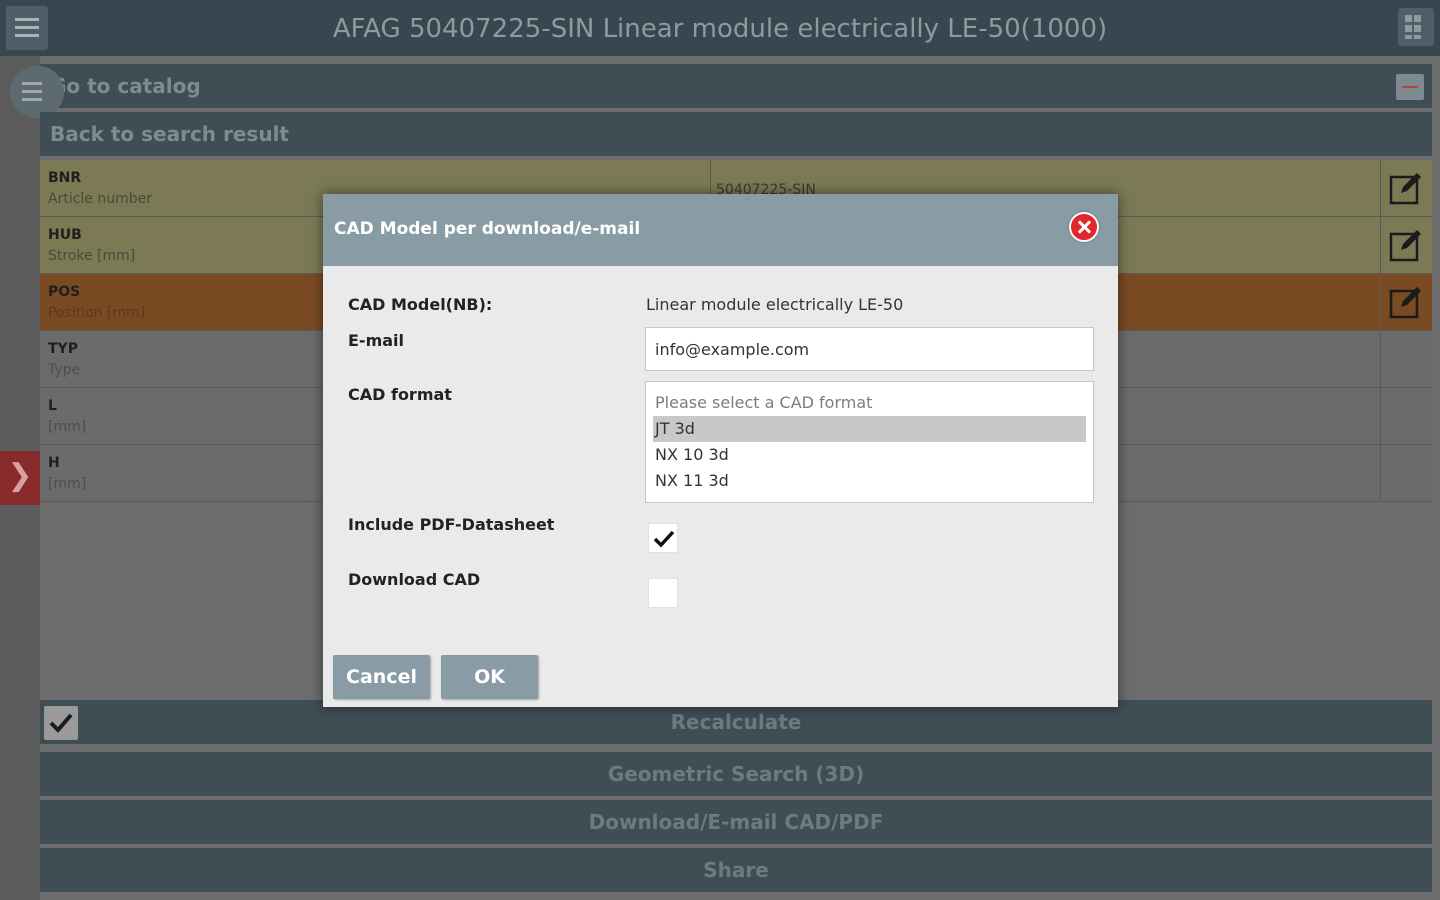  Describe the element at coordinates (720, 230) in the screenshot. I see `dialog-header: CAD Model per download/e-mail` at that location.